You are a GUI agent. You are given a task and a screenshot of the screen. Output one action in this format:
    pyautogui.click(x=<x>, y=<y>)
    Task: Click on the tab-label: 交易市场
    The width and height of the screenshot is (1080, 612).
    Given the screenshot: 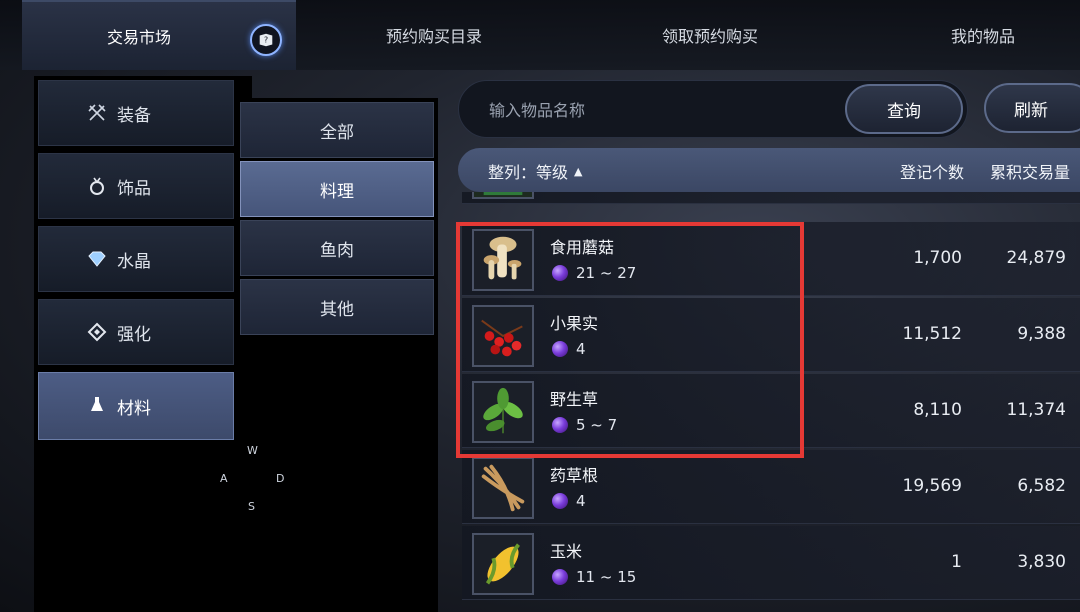 What is the action you would take?
    pyautogui.click(x=138, y=37)
    